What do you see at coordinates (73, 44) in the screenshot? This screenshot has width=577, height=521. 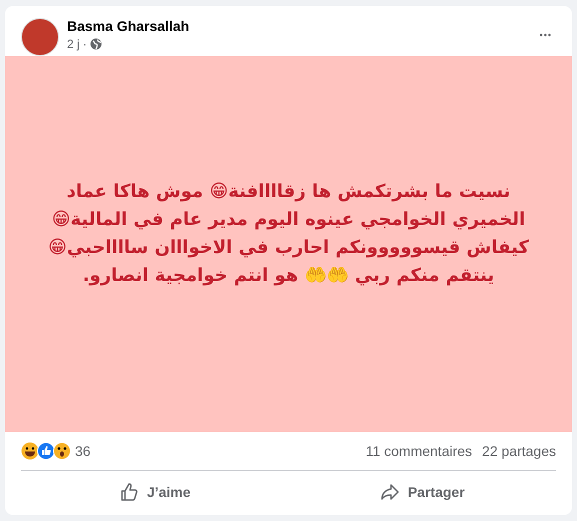 I see `post-time: 2 j` at bounding box center [73, 44].